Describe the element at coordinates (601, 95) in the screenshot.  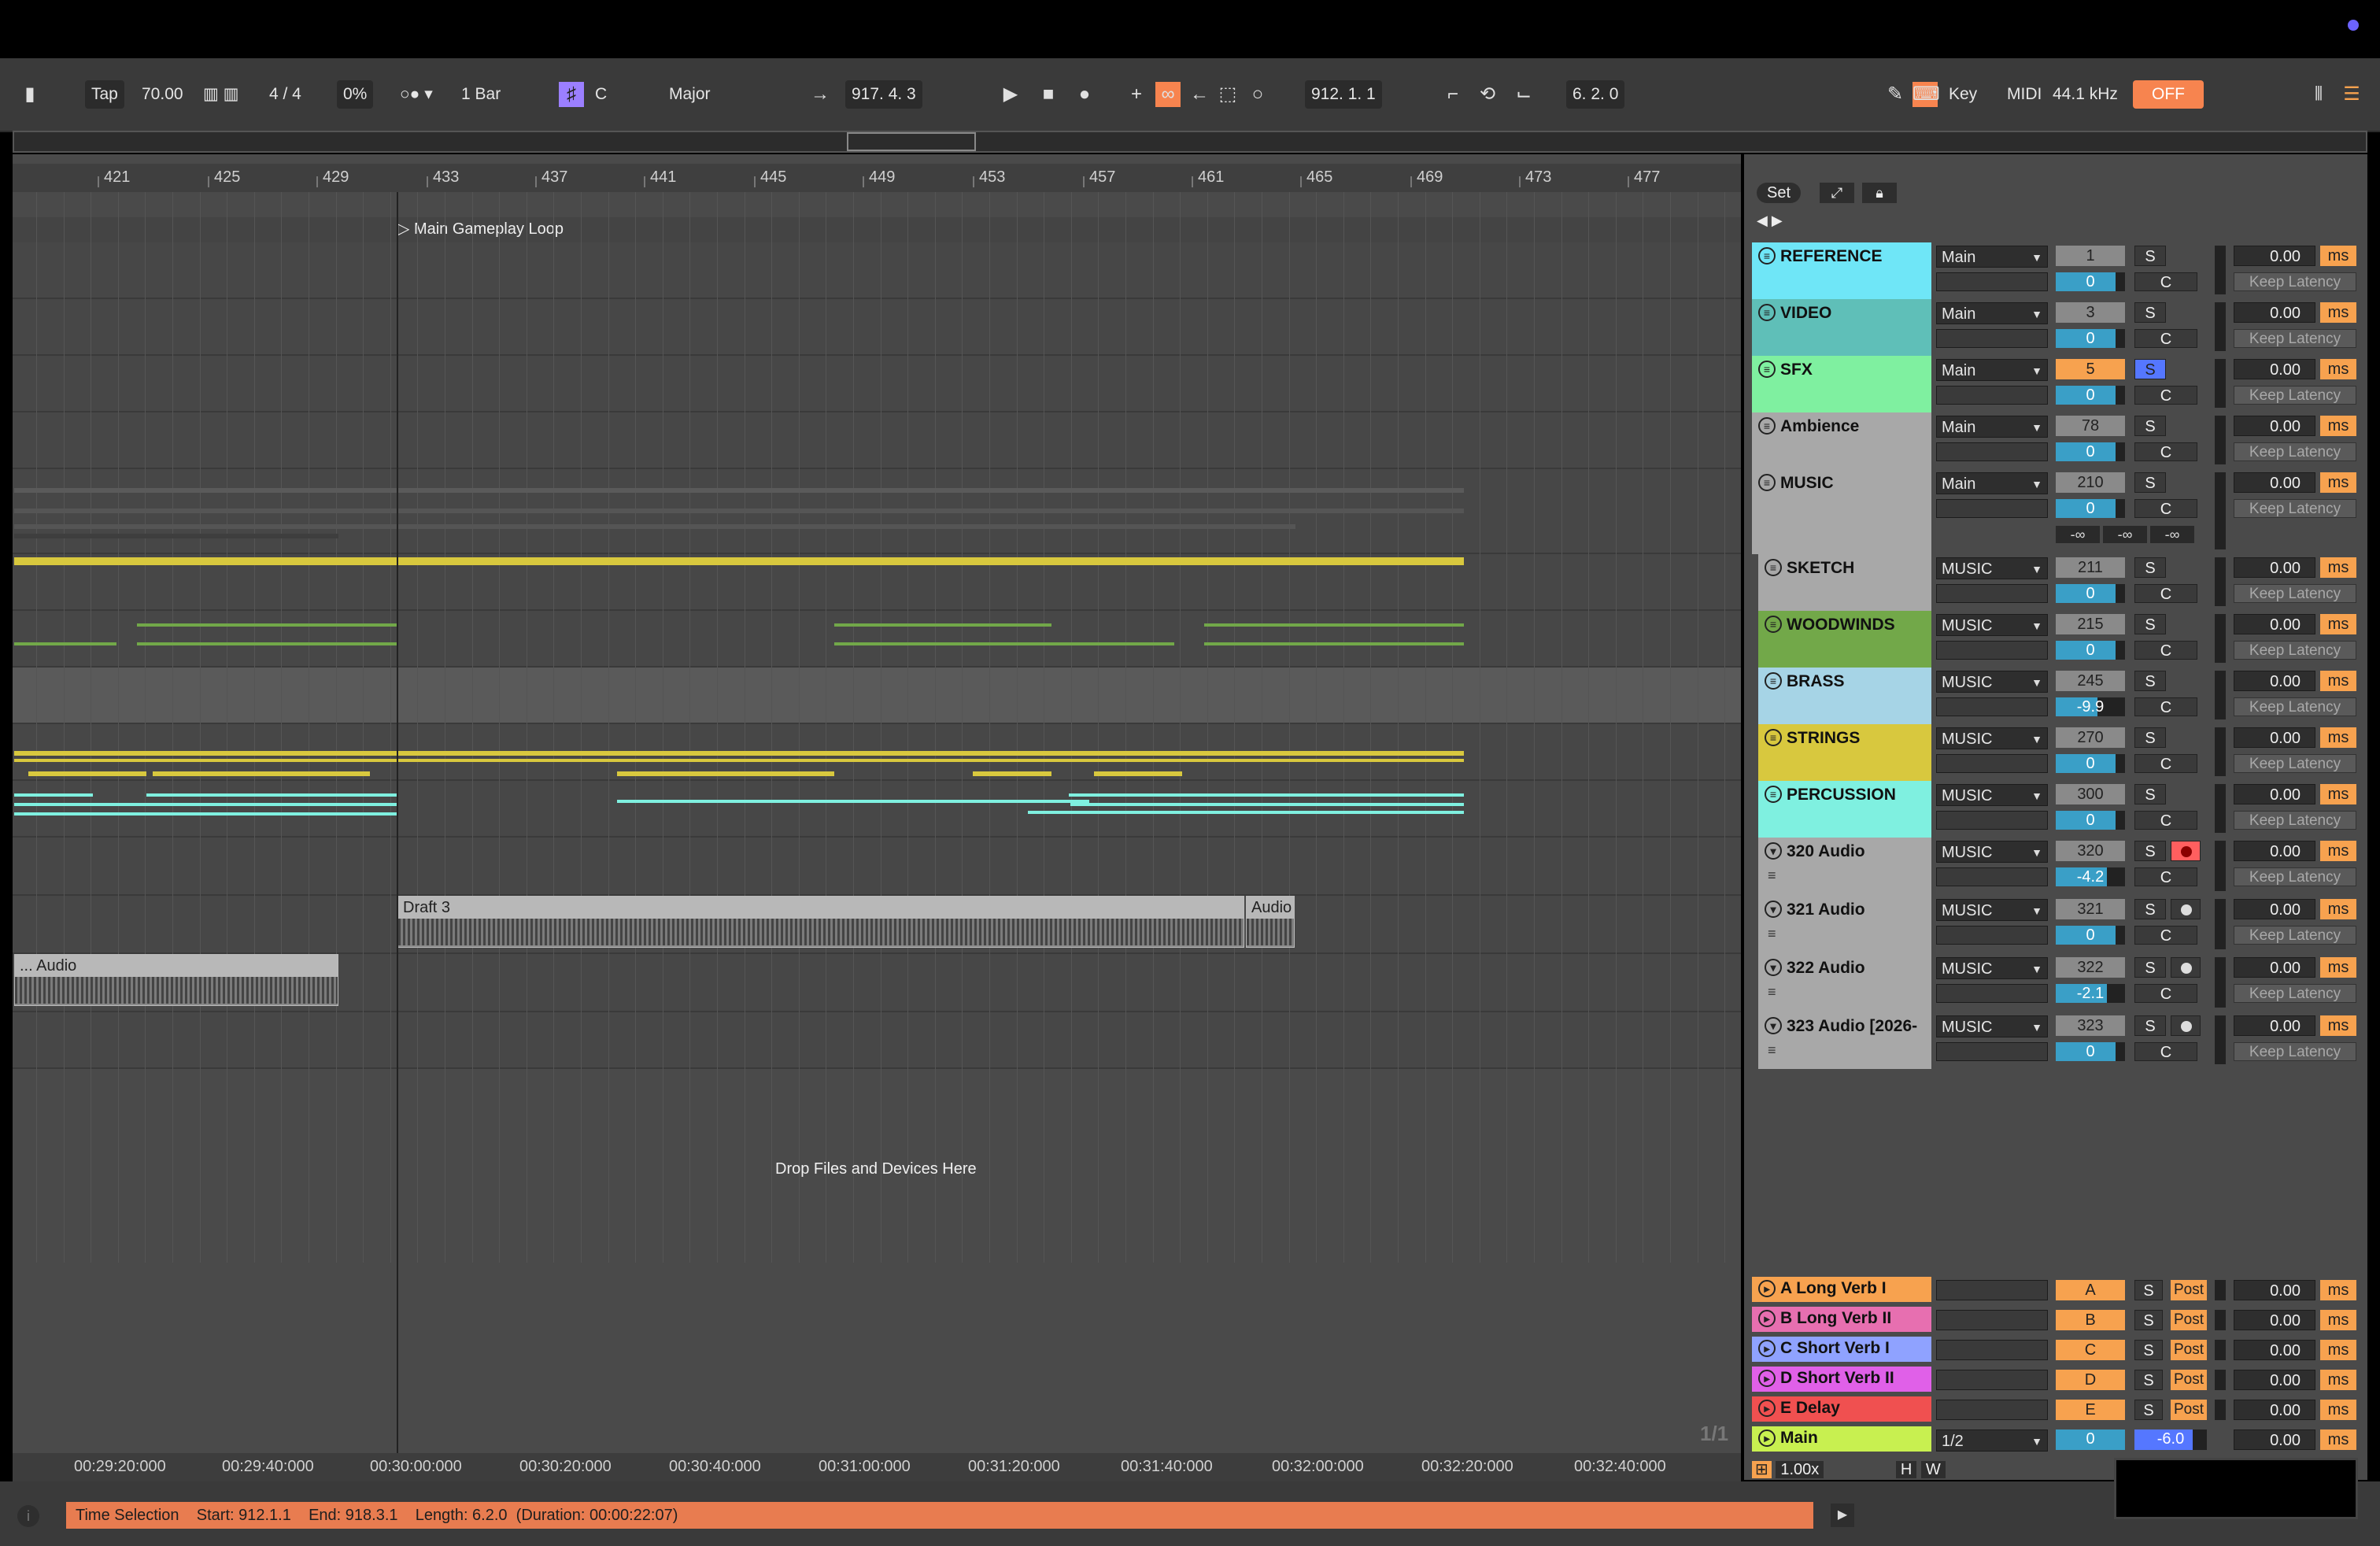
I see `key-select: C` at that location.